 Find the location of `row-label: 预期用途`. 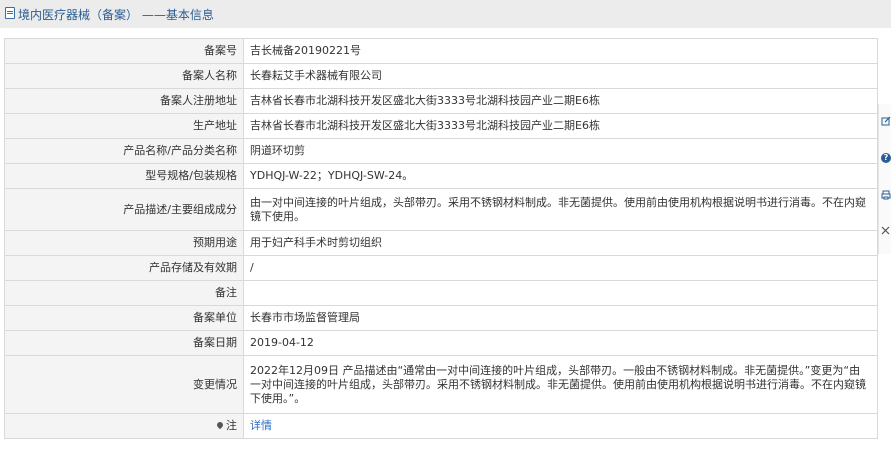

row-label: 预期用途 is located at coordinates (124, 243).